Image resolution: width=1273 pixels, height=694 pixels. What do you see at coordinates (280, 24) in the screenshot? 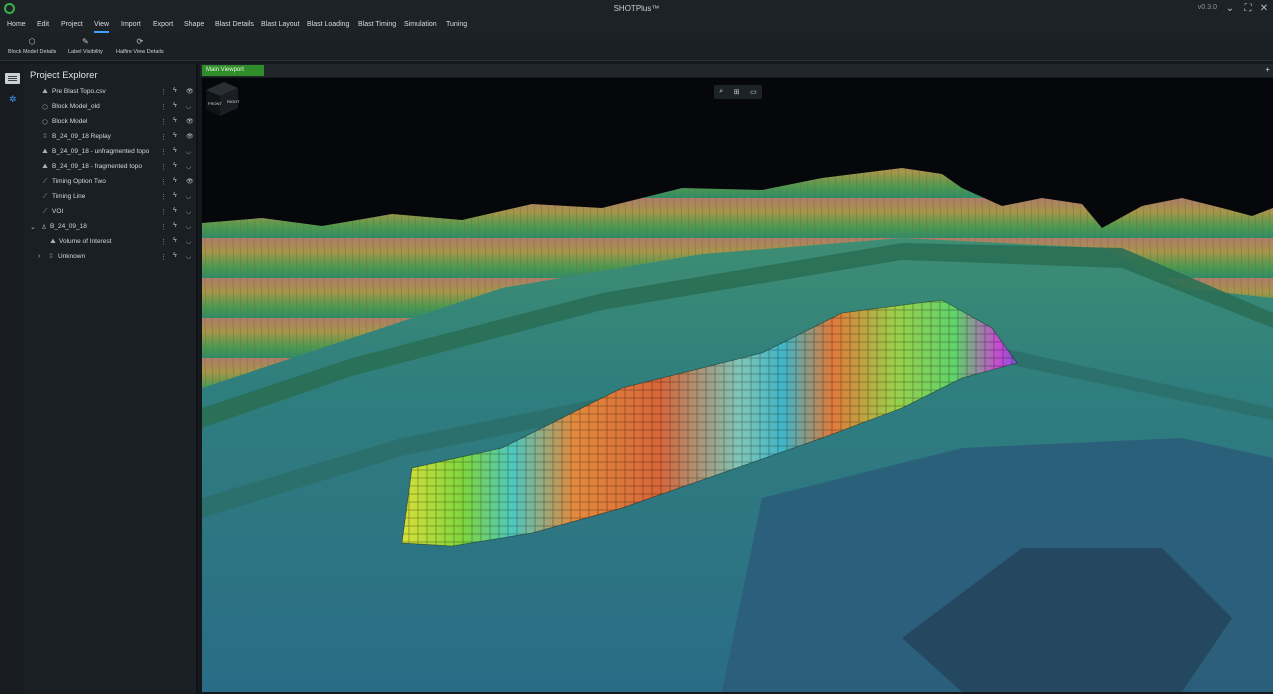
I see `menu-blast-layout: Blast Layout` at bounding box center [280, 24].